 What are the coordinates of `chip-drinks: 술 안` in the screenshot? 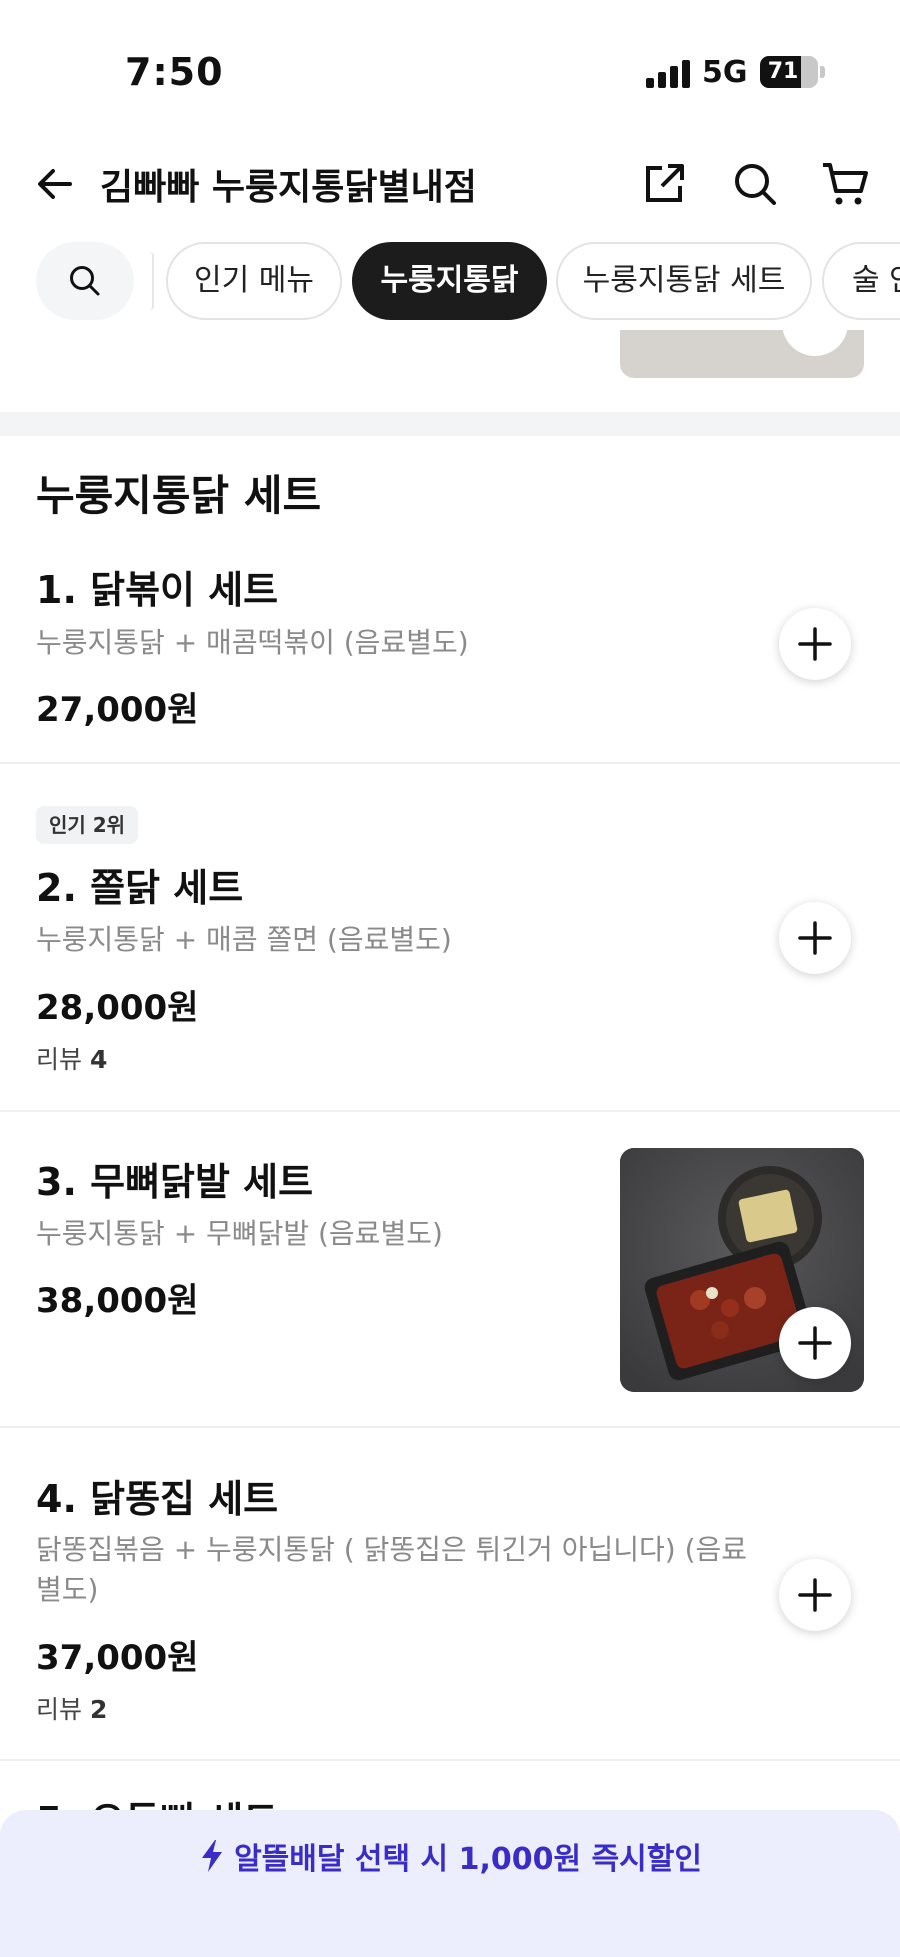 It's located at (861, 281).